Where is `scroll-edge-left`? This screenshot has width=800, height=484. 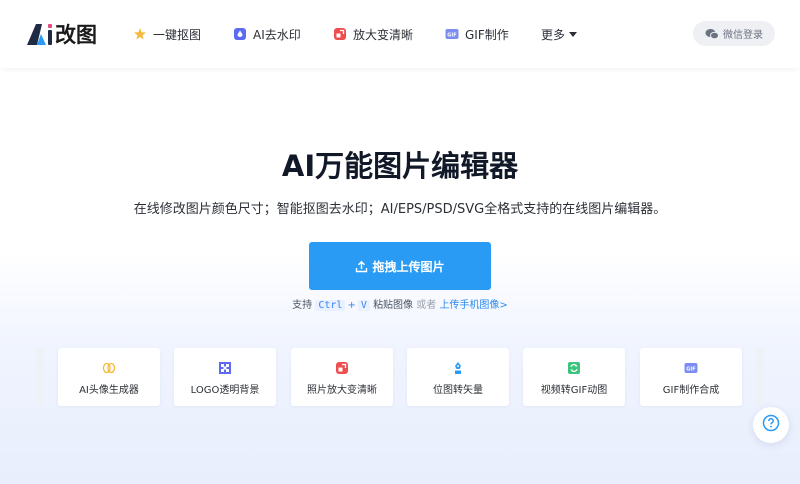
scroll-edge-left is located at coordinates (40, 377).